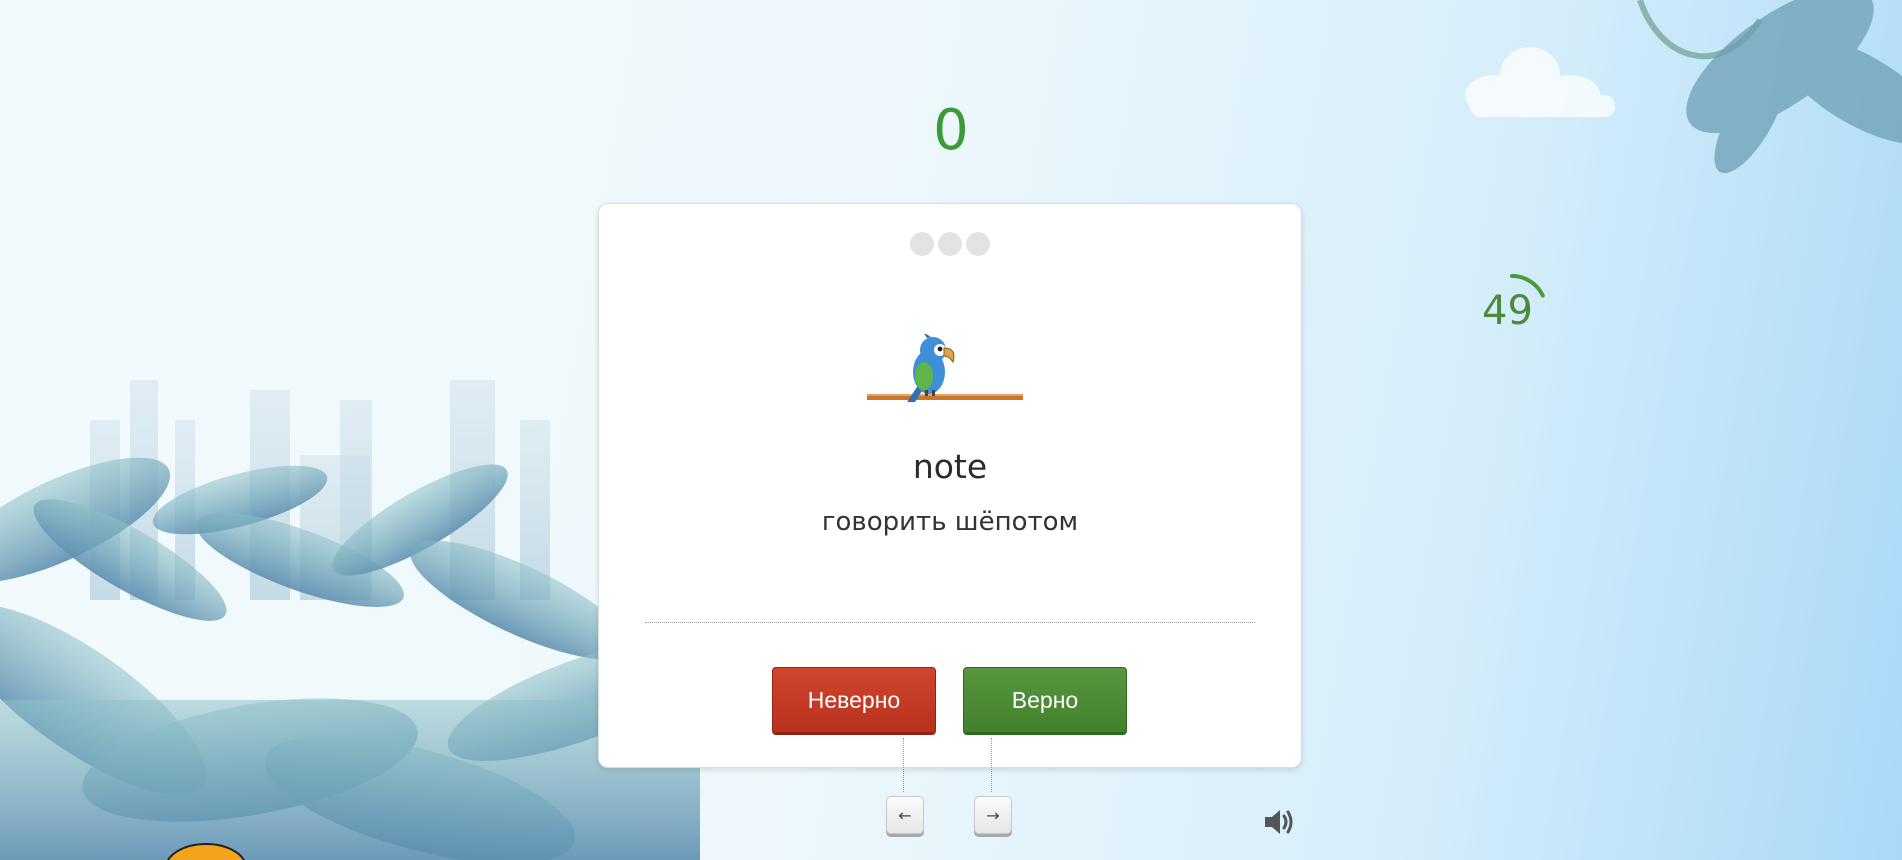 The height and width of the screenshot is (860, 1902). I want to click on left-arrow-key: ←, so click(905, 815).